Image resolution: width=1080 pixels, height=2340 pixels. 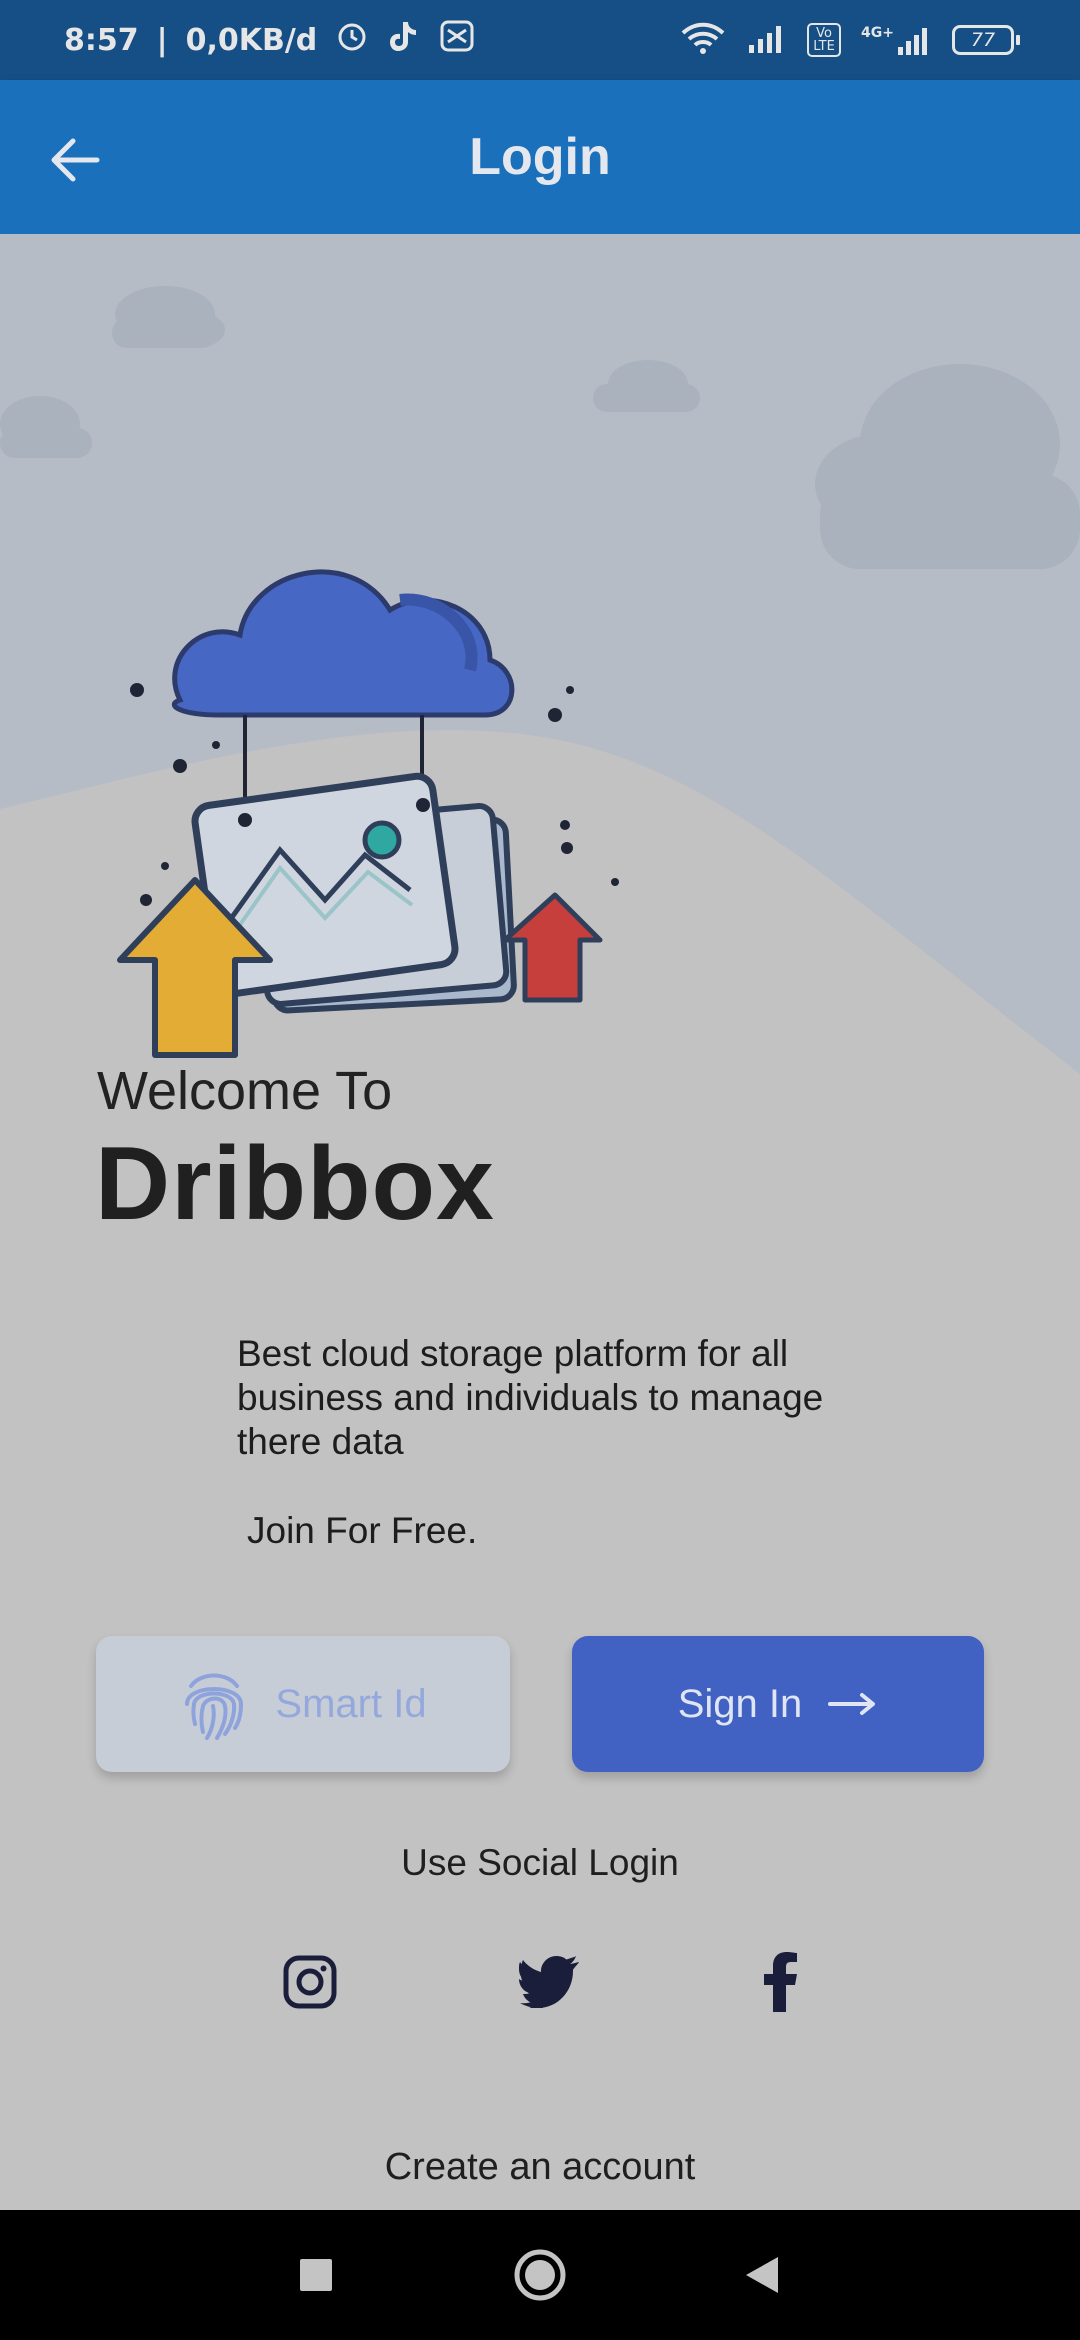 I want to click on welcome-heading: Welcome To, so click(x=245, y=1091).